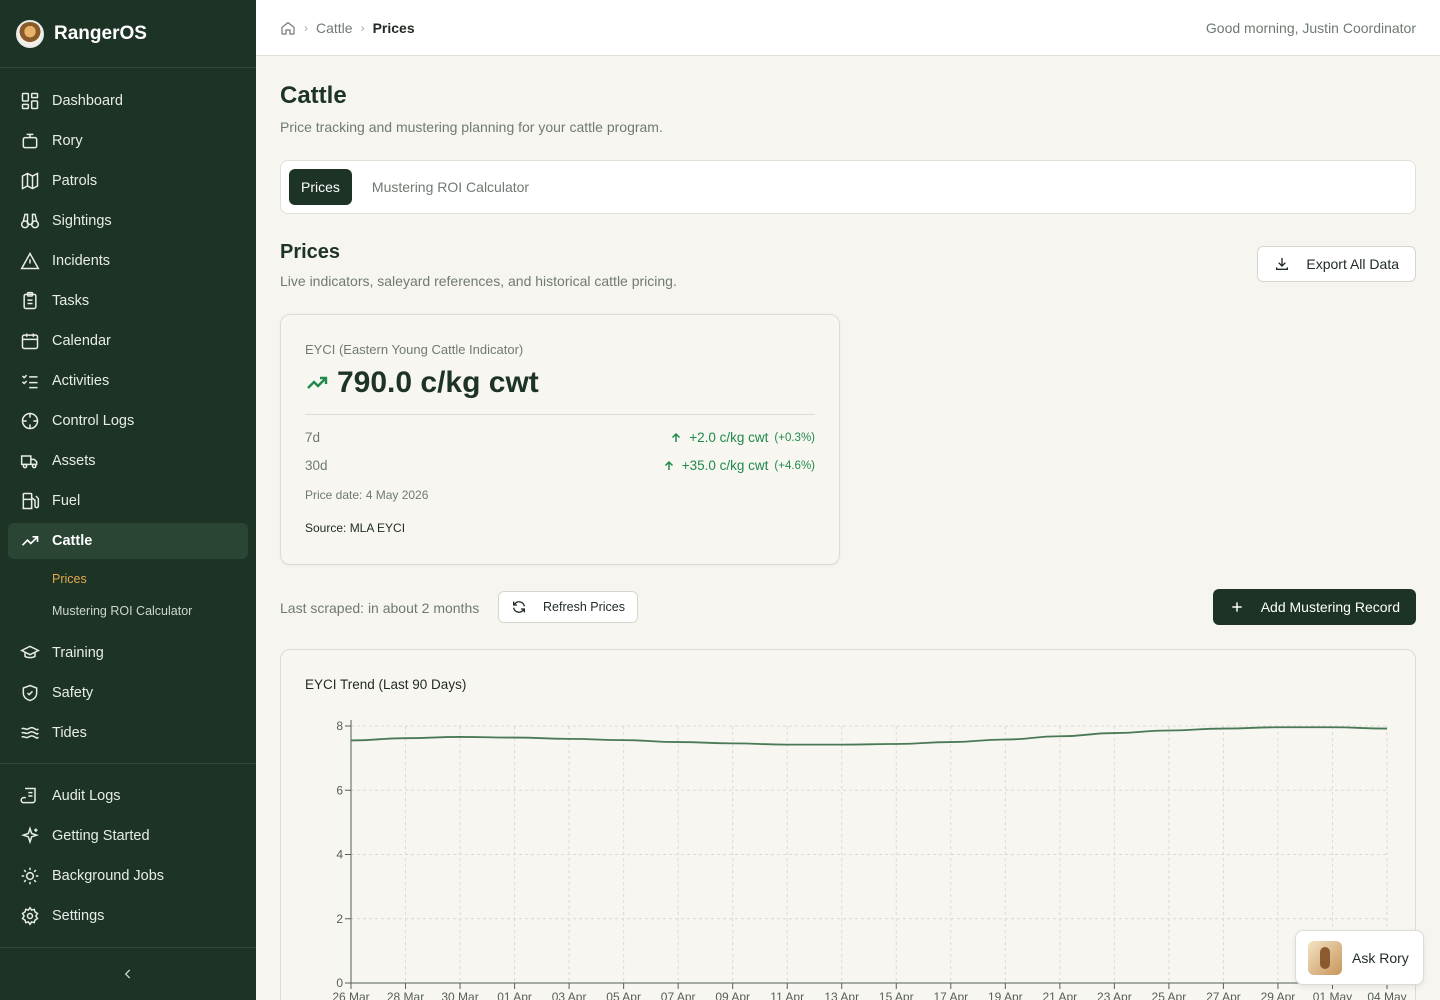  I want to click on nav-item-cattle: Cattle, so click(128, 541).